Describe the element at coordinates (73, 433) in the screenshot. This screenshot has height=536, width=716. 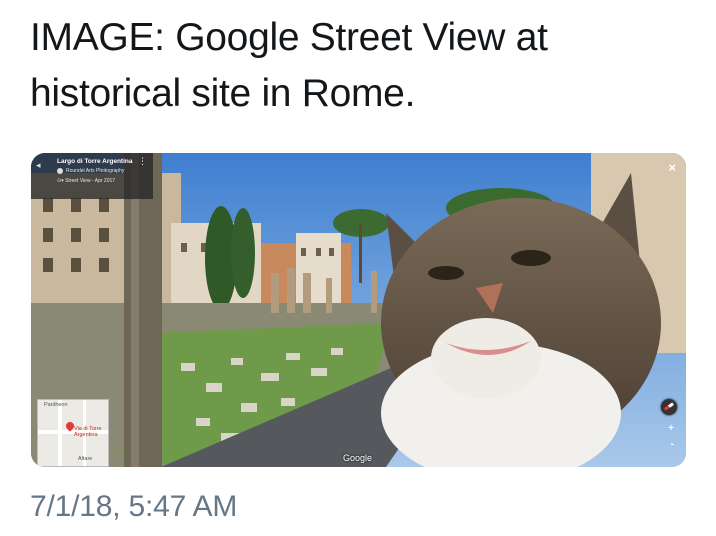
I see `minimap: Pantheon Via di Torre Argentina Altare` at that location.